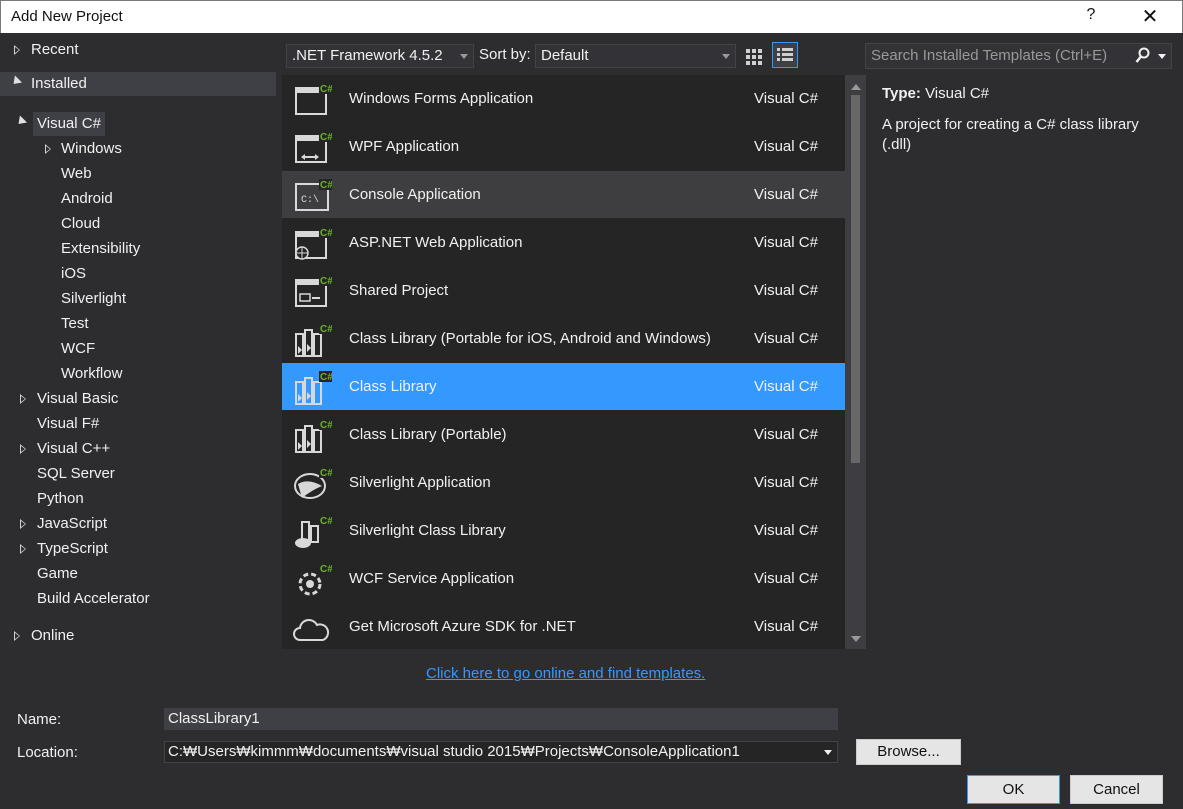  Describe the element at coordinates (138, 149) in the screenshot. I see `tree-item-windows: Windows` at that location.